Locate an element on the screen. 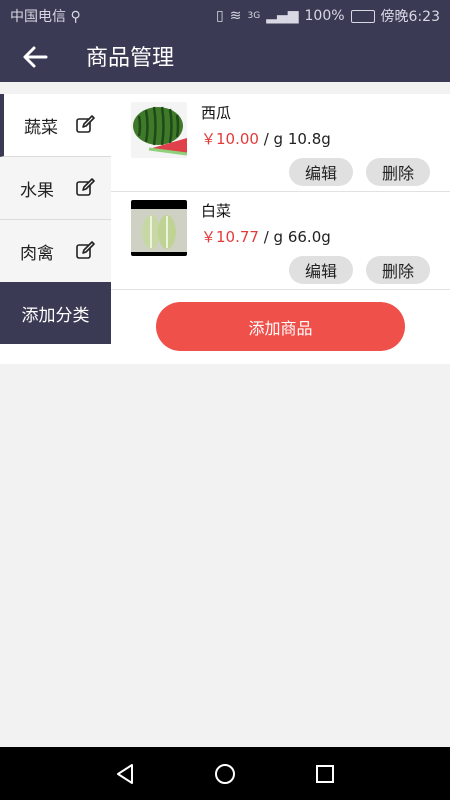  category-sidebar: 蔬菜 水果 肉禽 添加分类 is located at coordinates (55, 219).